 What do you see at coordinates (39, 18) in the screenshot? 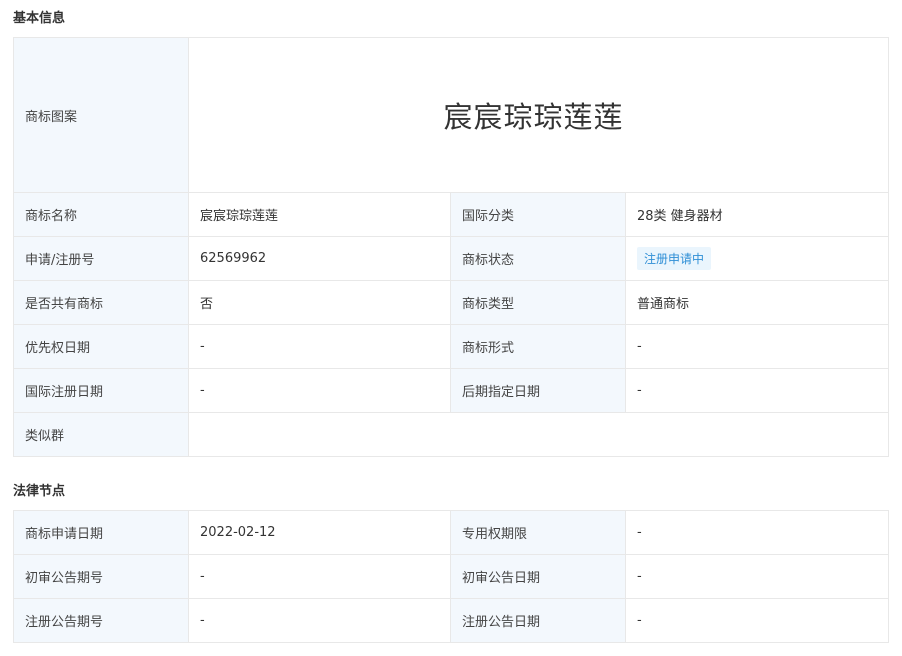
I see `basic-info-section-title: 基本信息` at bounding box center [39, 18].